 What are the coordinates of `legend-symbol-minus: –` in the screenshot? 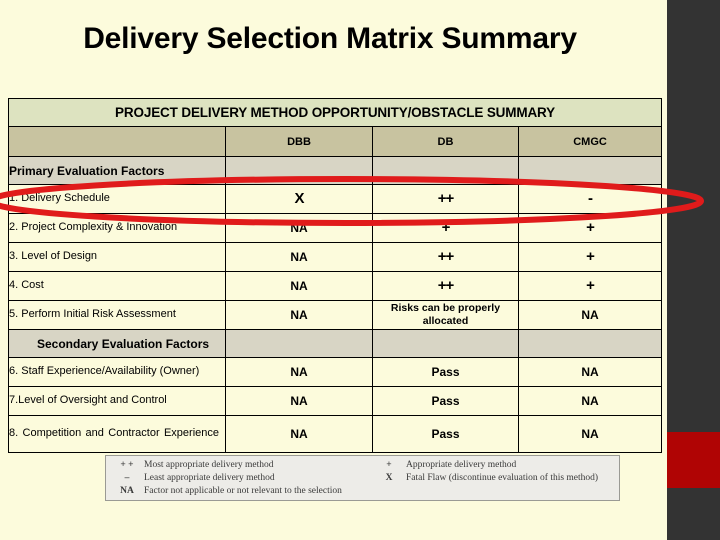 It's located at (127, 478).